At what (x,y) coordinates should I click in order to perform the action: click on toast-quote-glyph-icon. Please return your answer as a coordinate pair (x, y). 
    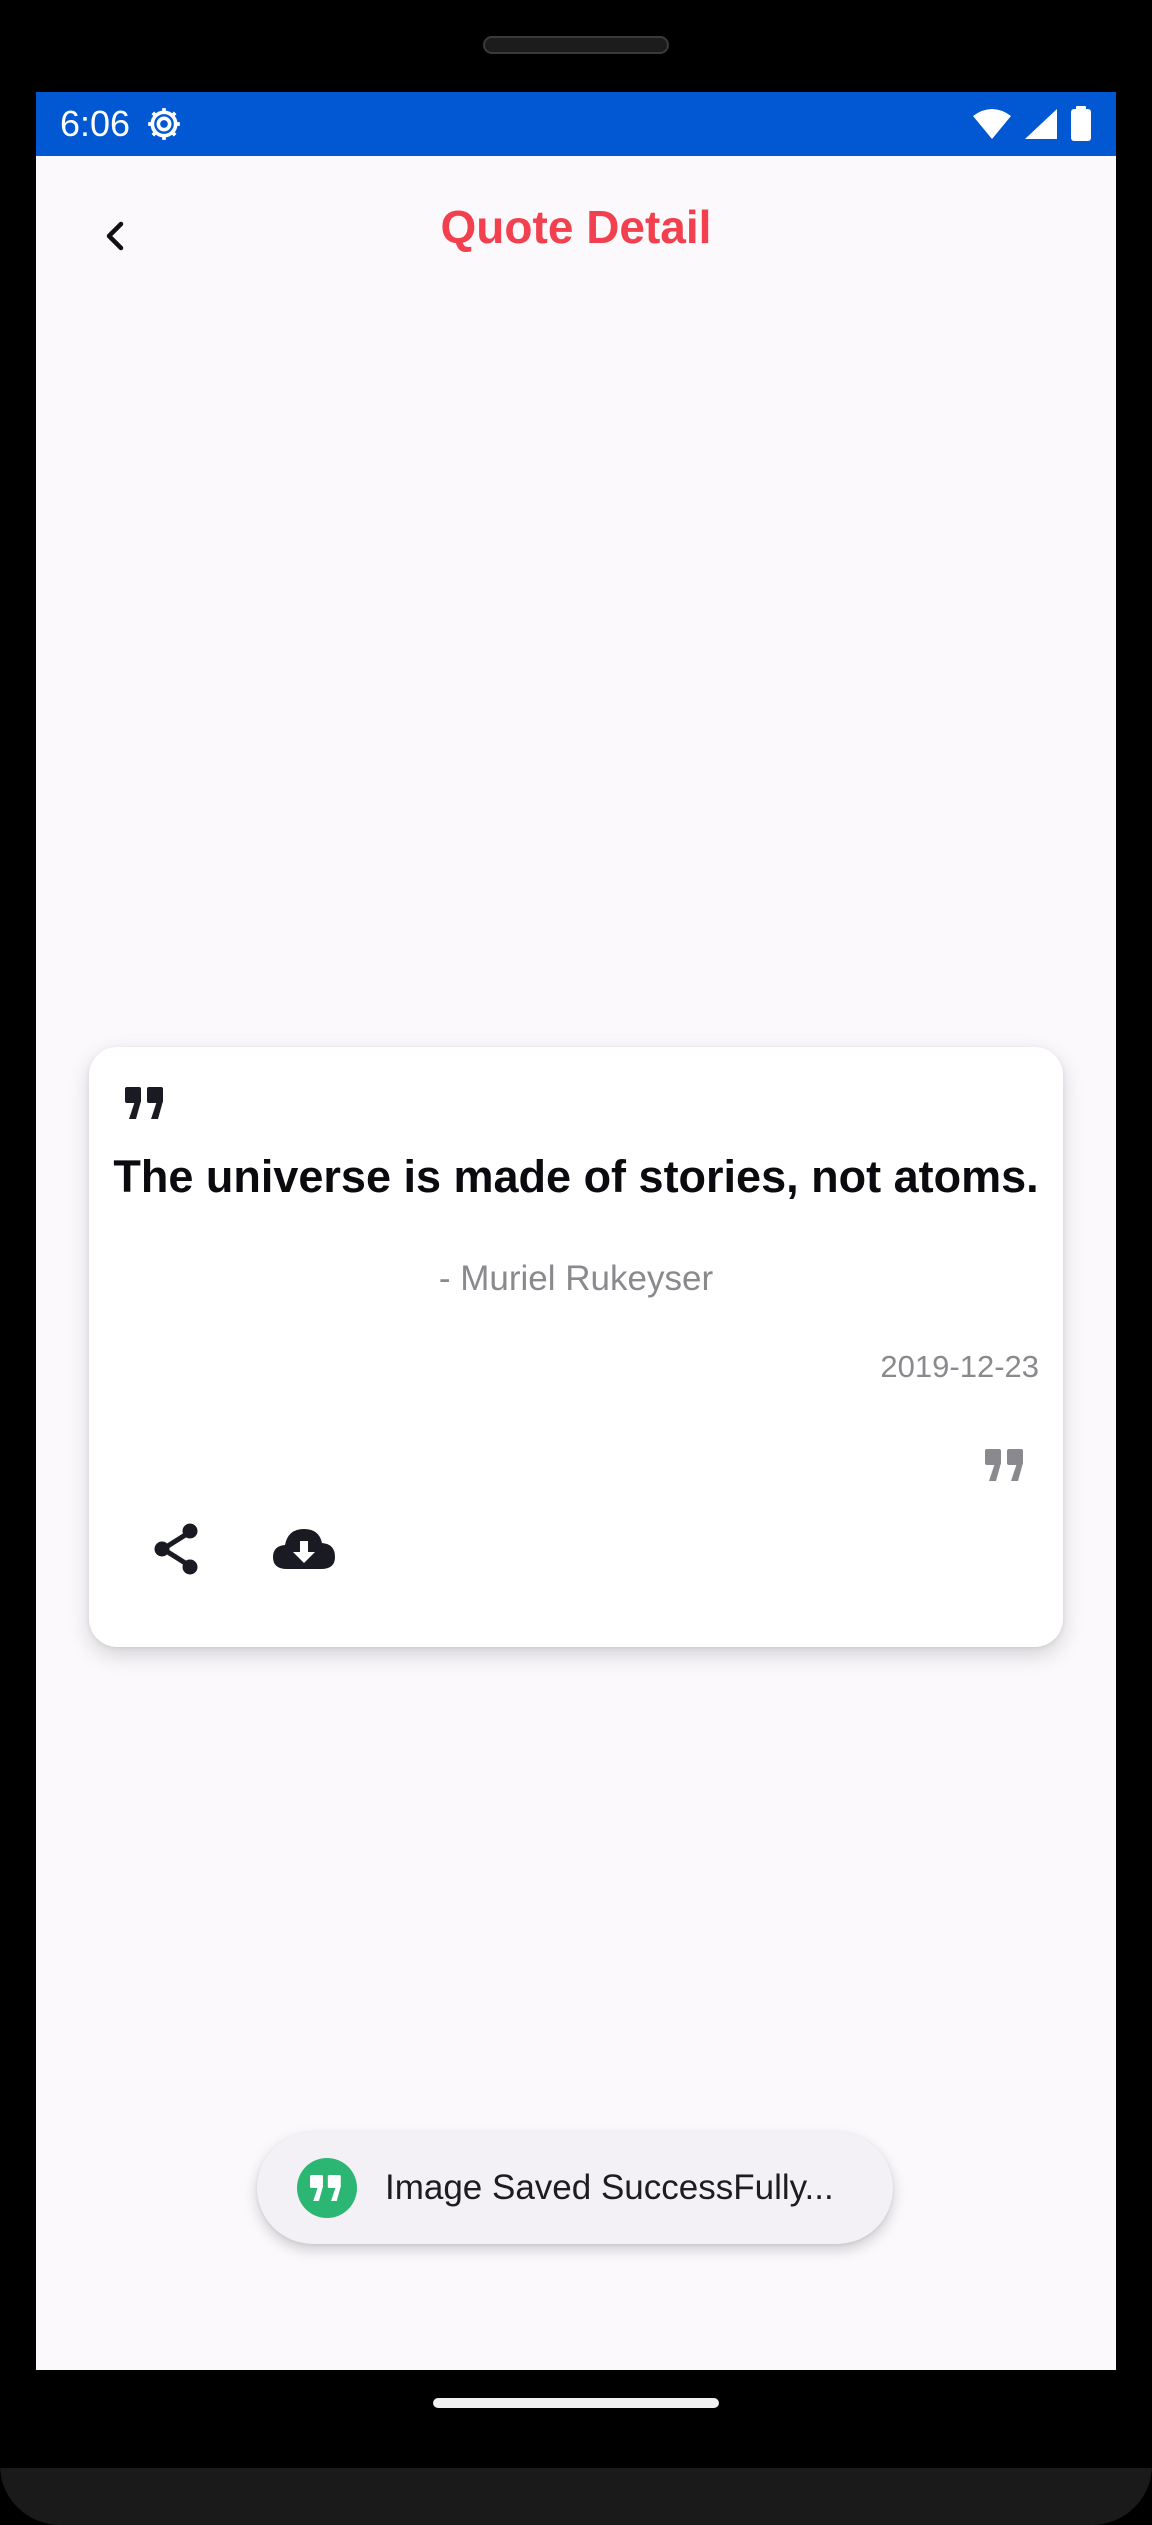
    Looking at the image, I should click on (325, 2188).